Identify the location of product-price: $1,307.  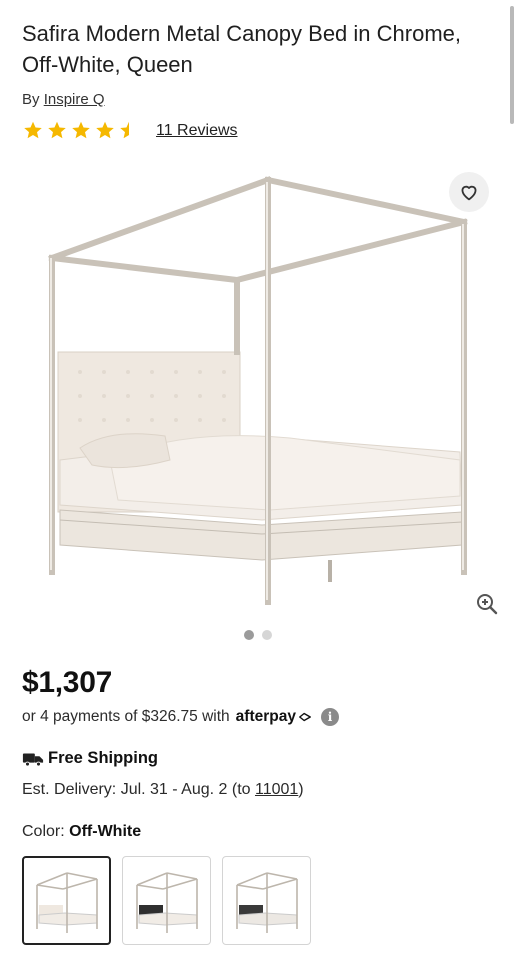
(67, 682).